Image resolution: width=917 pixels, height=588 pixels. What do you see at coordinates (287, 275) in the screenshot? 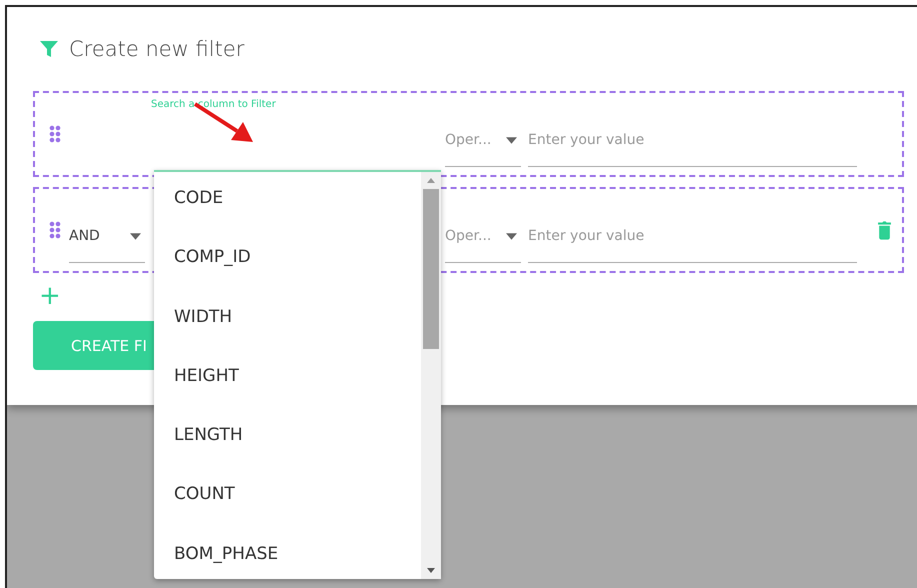
I see `dropdown-option: COMP_ID` at bounding box center [287, 275].